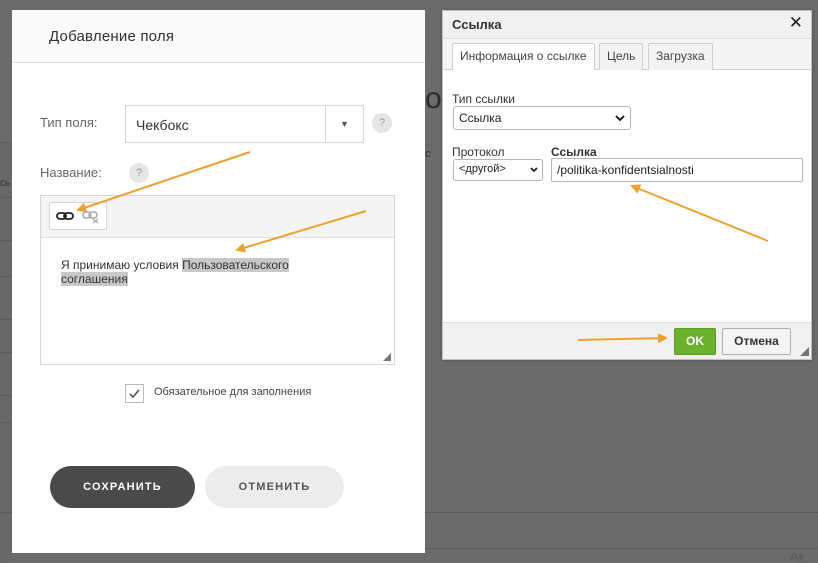  What do you see at coordinates (627, 25) in the screenshot?
I see `link-dialog-titlebar: Ссылка ✕` at bounding box center [627, 25].